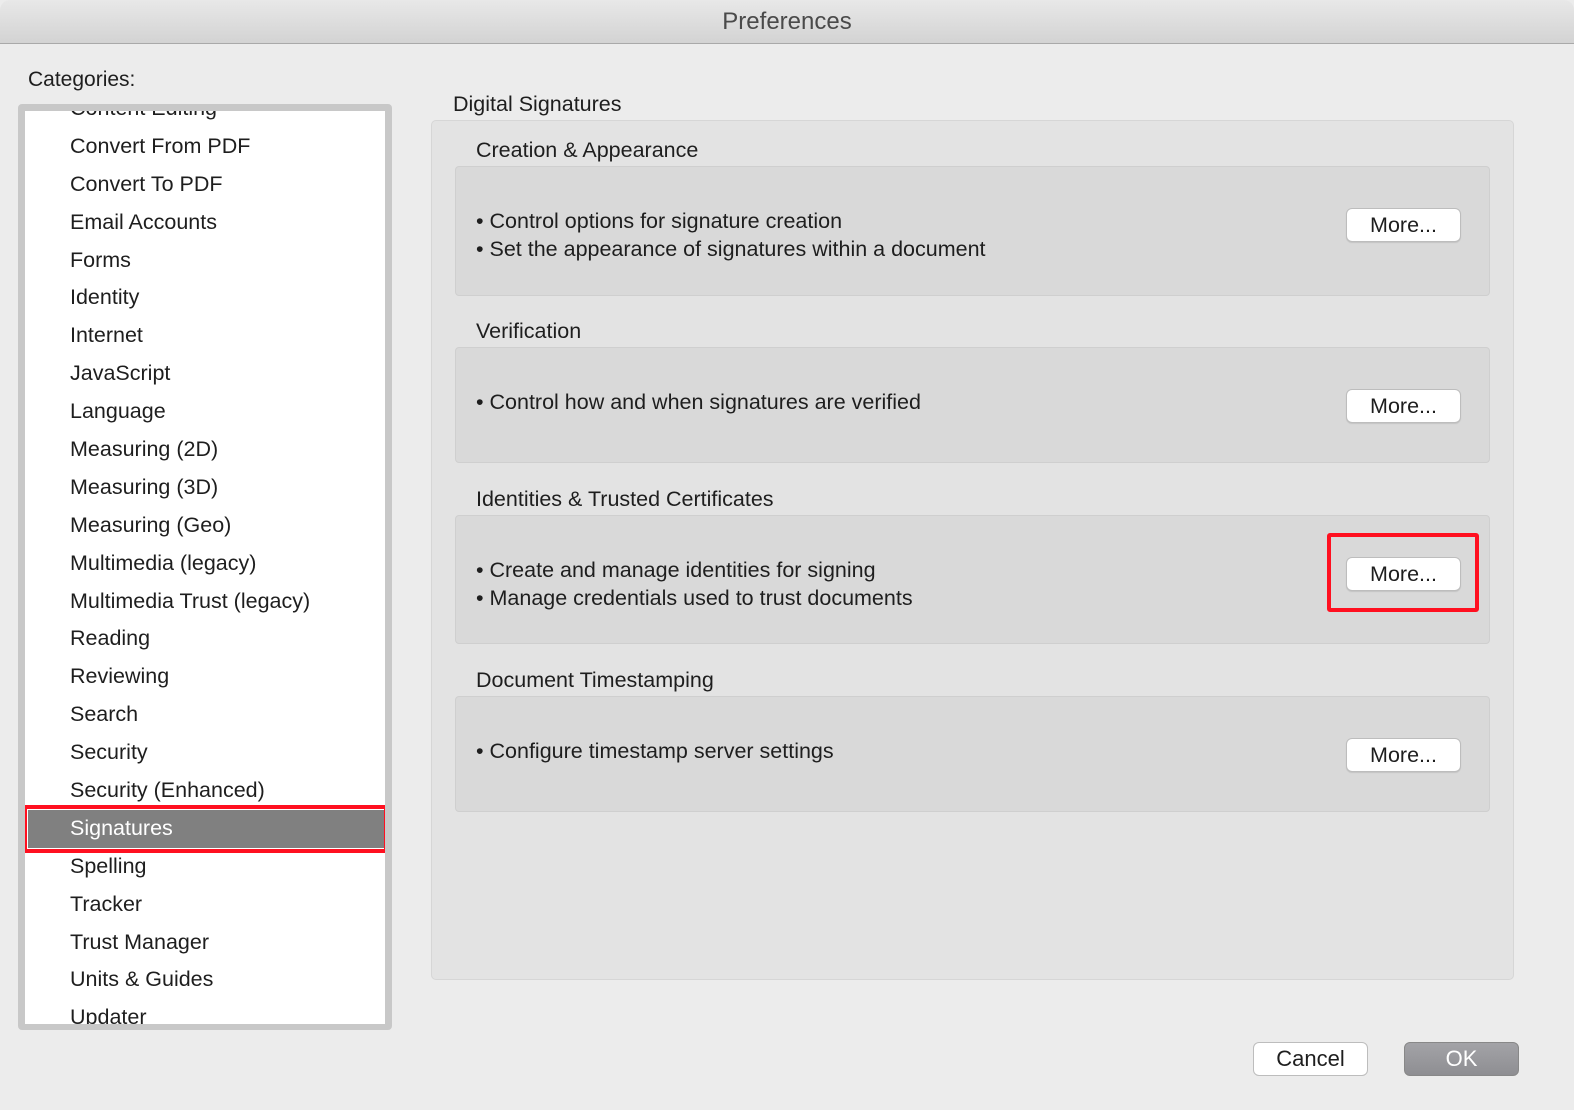  What do you see at coordinates (205, 677) in the screenshot?
I see `category-item: Reviewing` at bounding box center [205, 677].